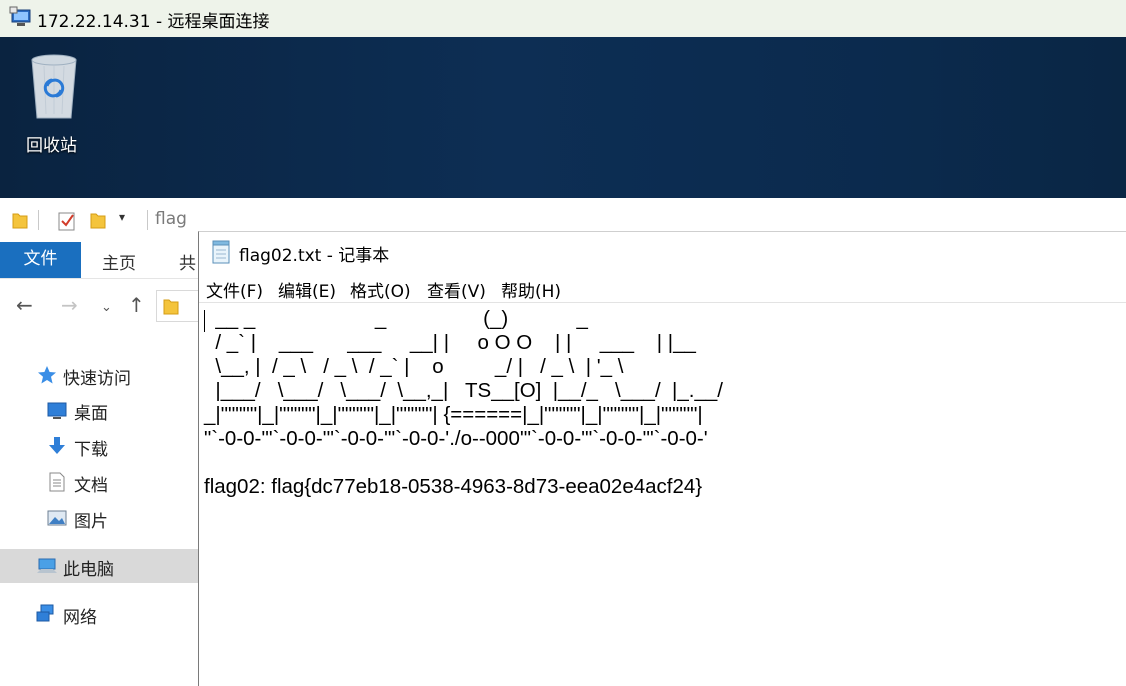 This screenshot has width=1126, height=686. I want to click on recycle-bin-shortcut: 回收站, so click(55, 102).